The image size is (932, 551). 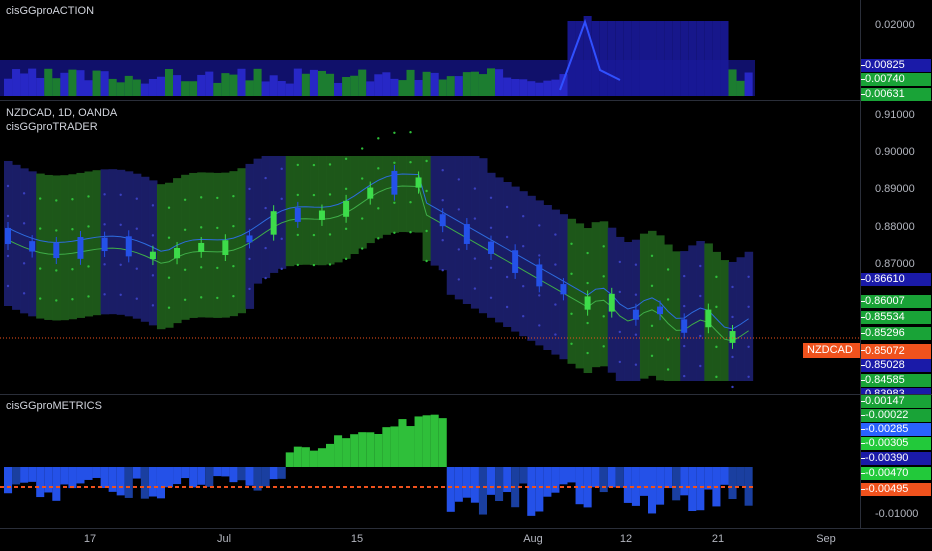 I want to click on action-price-axis: 0.02000 0.00825 0.00740 0.00631, so click(x=896, y=50).